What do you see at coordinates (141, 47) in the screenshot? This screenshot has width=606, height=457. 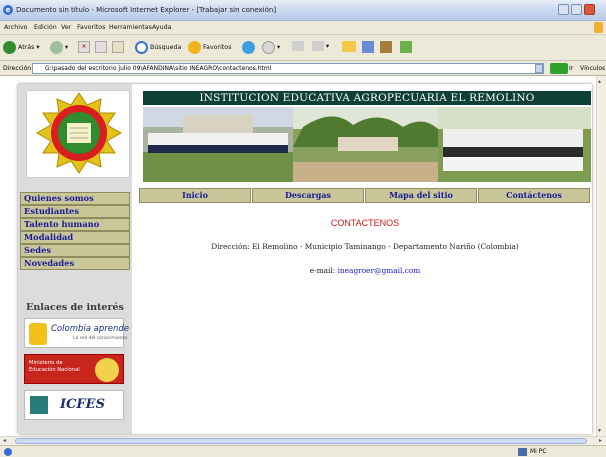 I see `search-icon` at bounding box center [141, 47].